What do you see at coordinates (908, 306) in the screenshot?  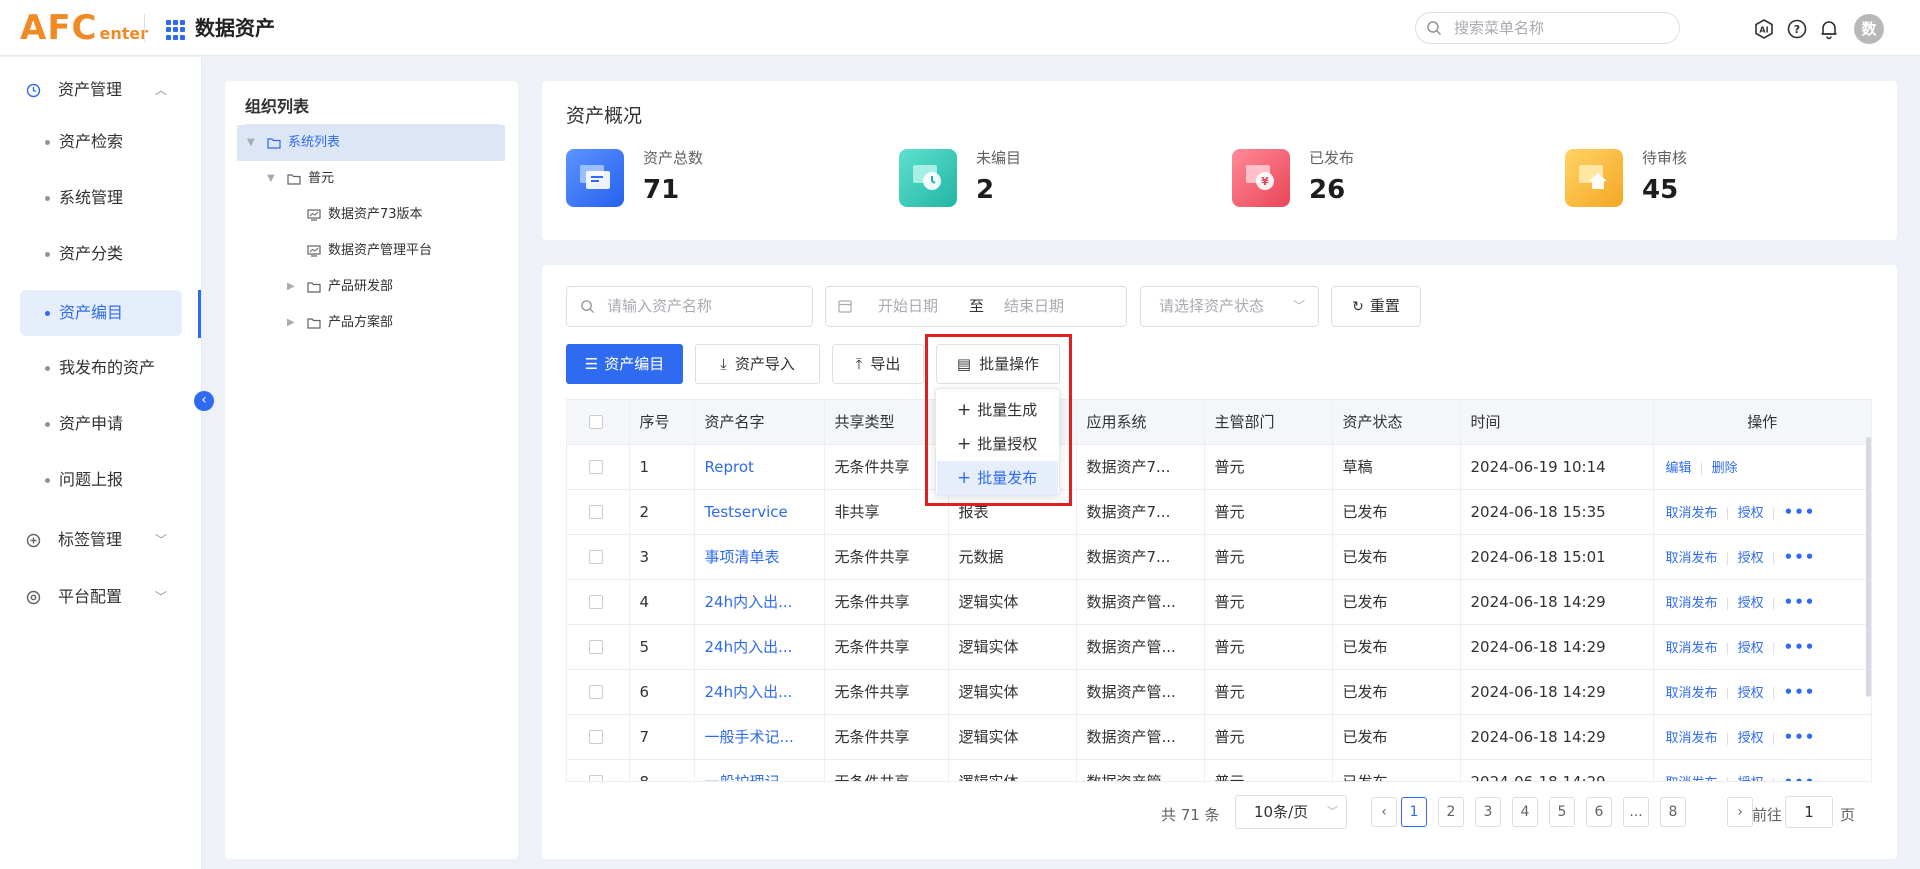 I see `start-date-placeholder: 开始日期` at bounding box center [908, 306].